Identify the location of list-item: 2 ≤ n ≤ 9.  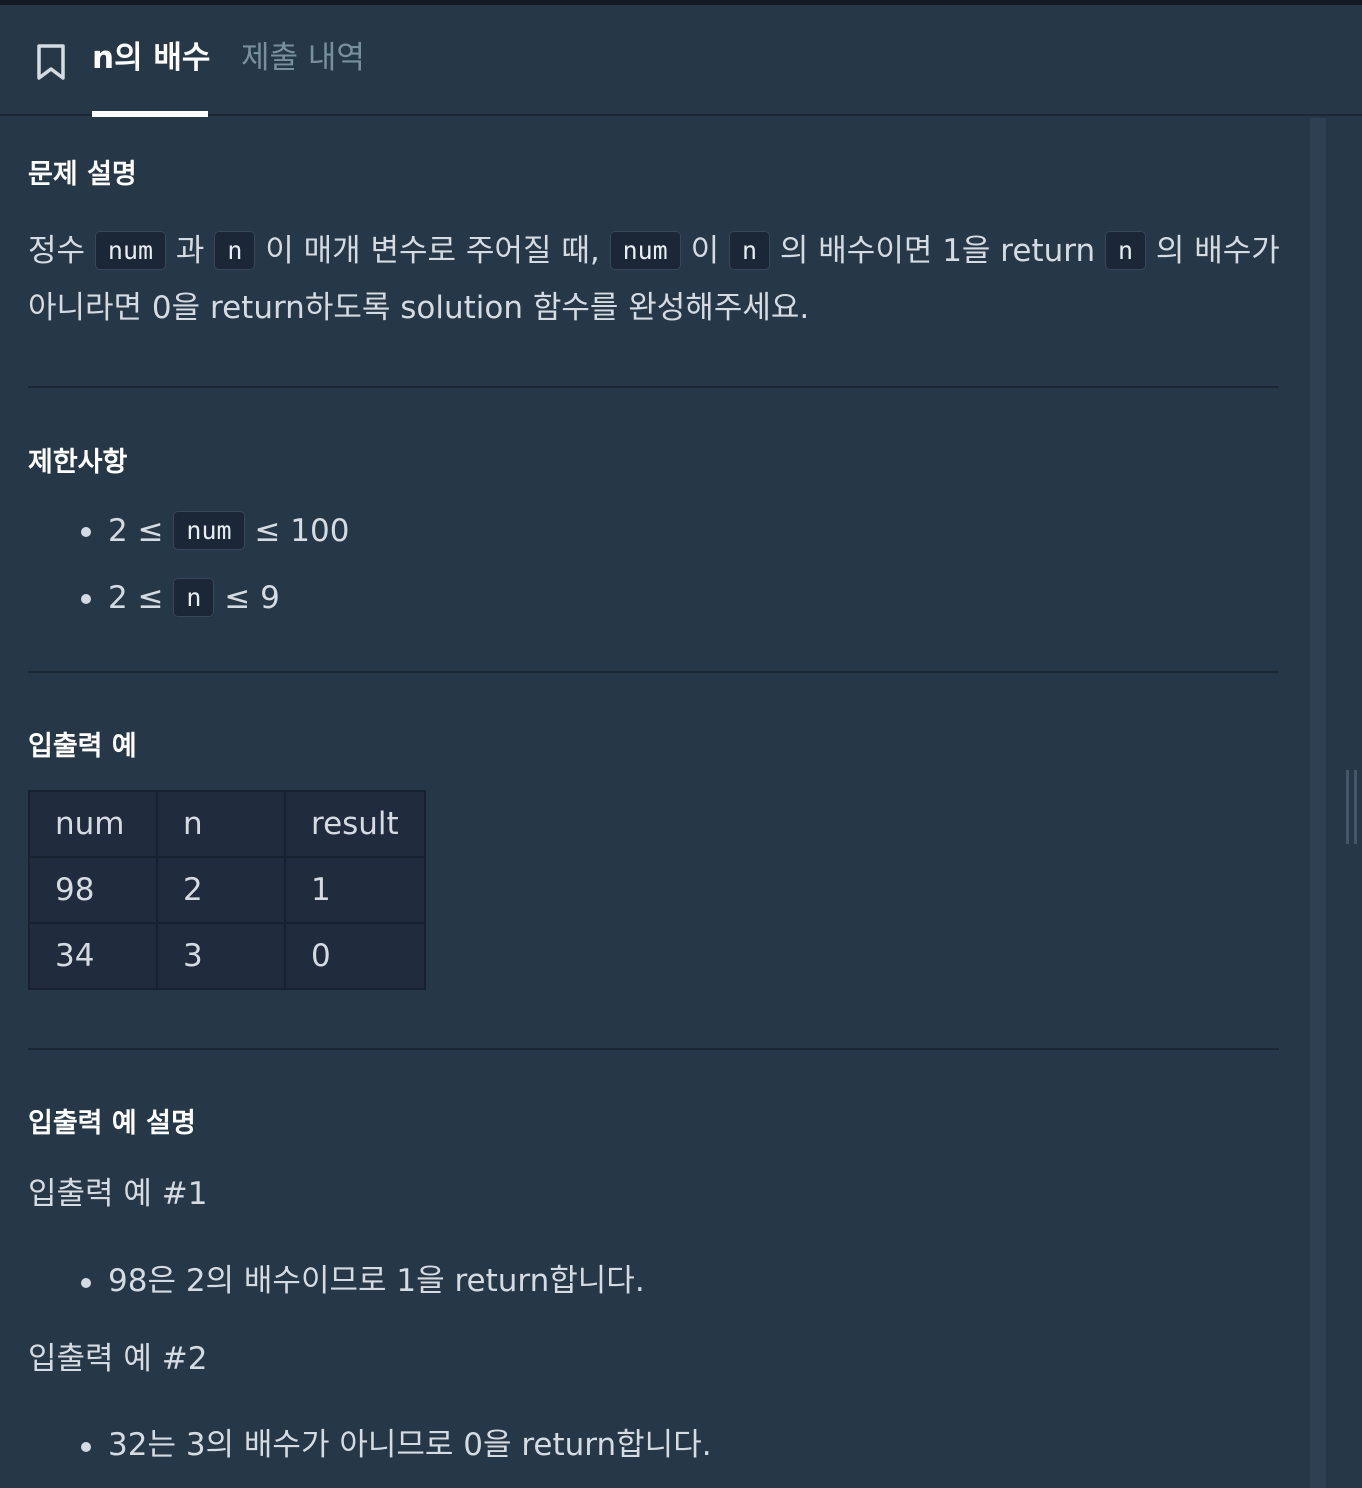
(188, 597).